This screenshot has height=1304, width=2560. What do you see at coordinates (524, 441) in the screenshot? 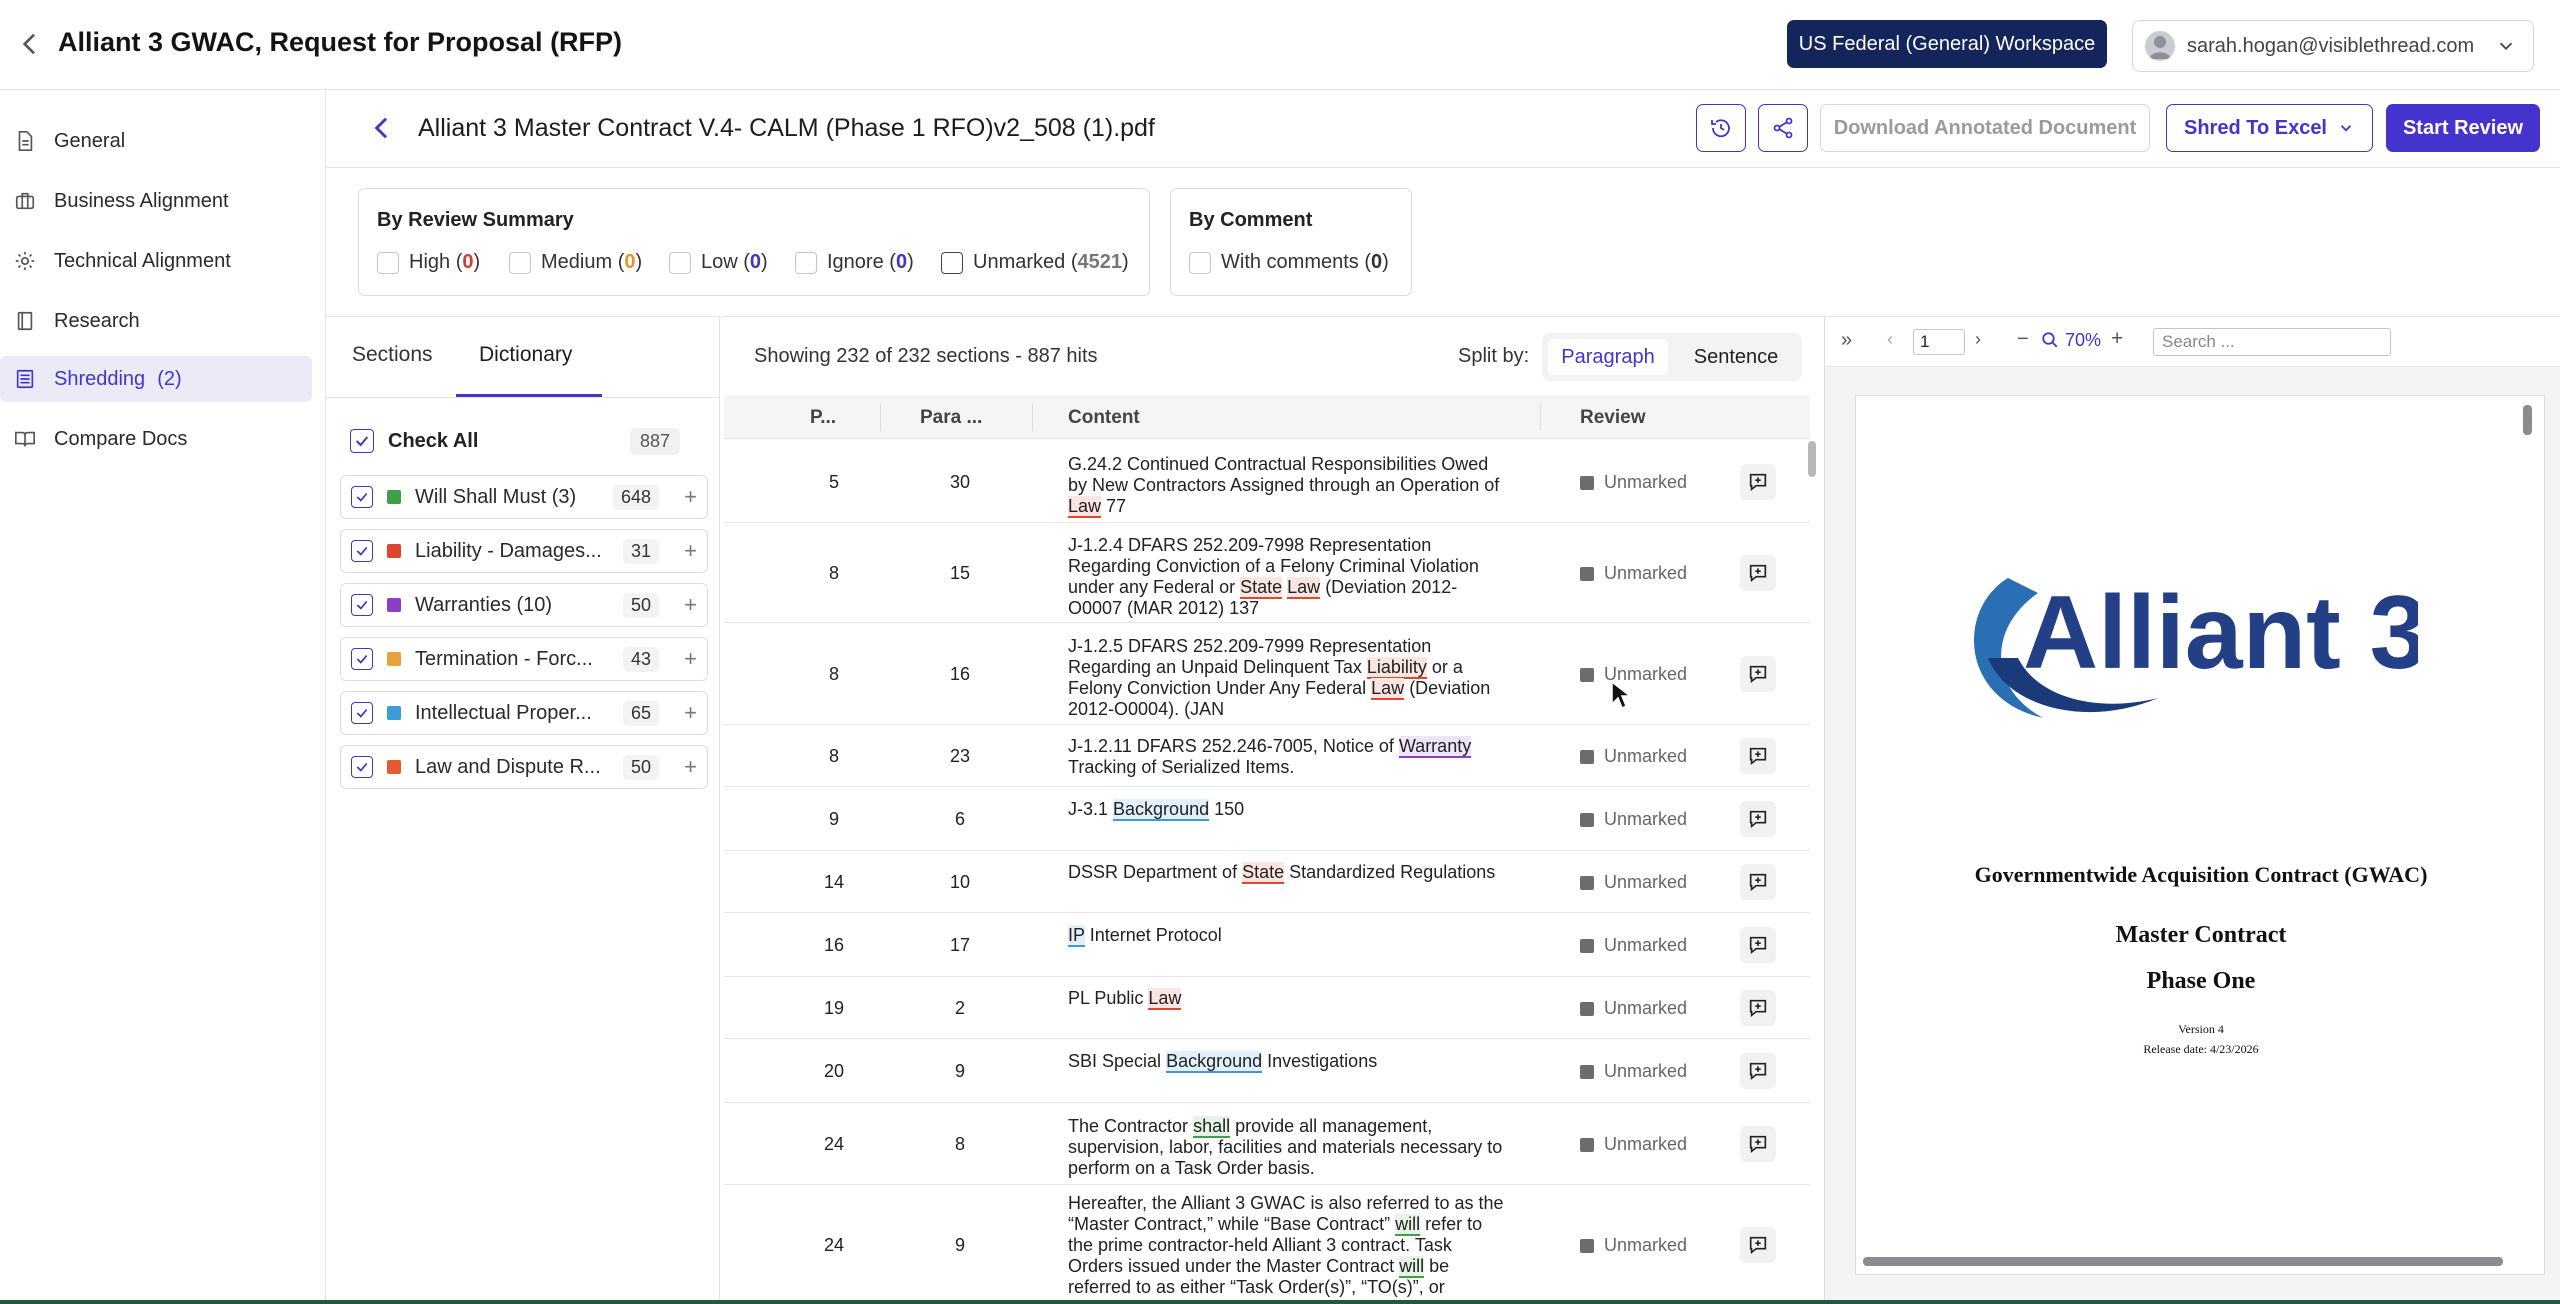
I see `check-all-row: Check All 887` at bounding box center [524, 441].